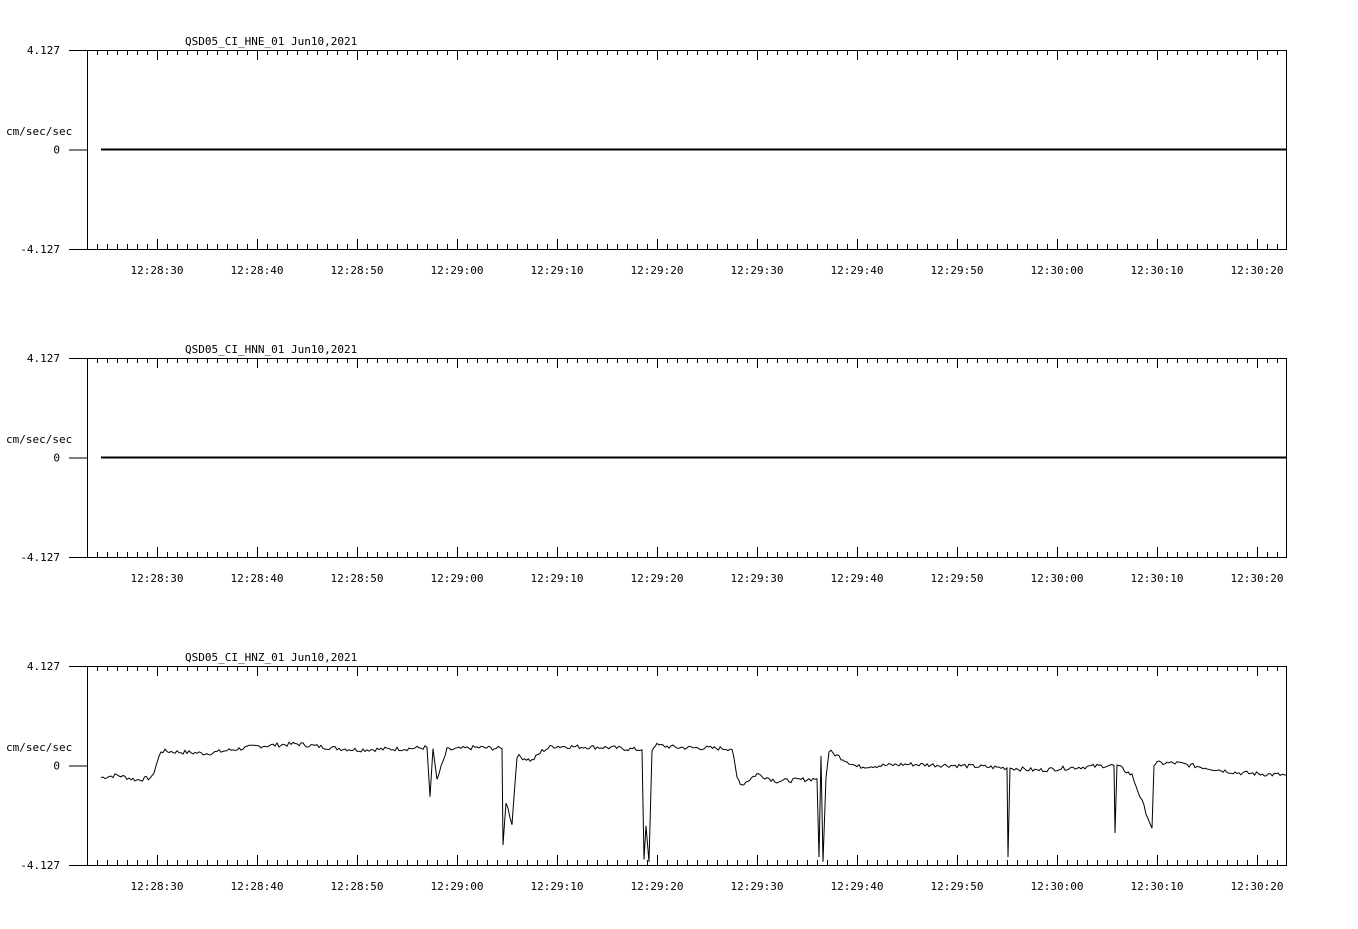  Describe the element at coordinates (271, 657) in the screenshot. I see `chart-title: QSD05_CI_HNZ_01 Jun10,2021` at that location.